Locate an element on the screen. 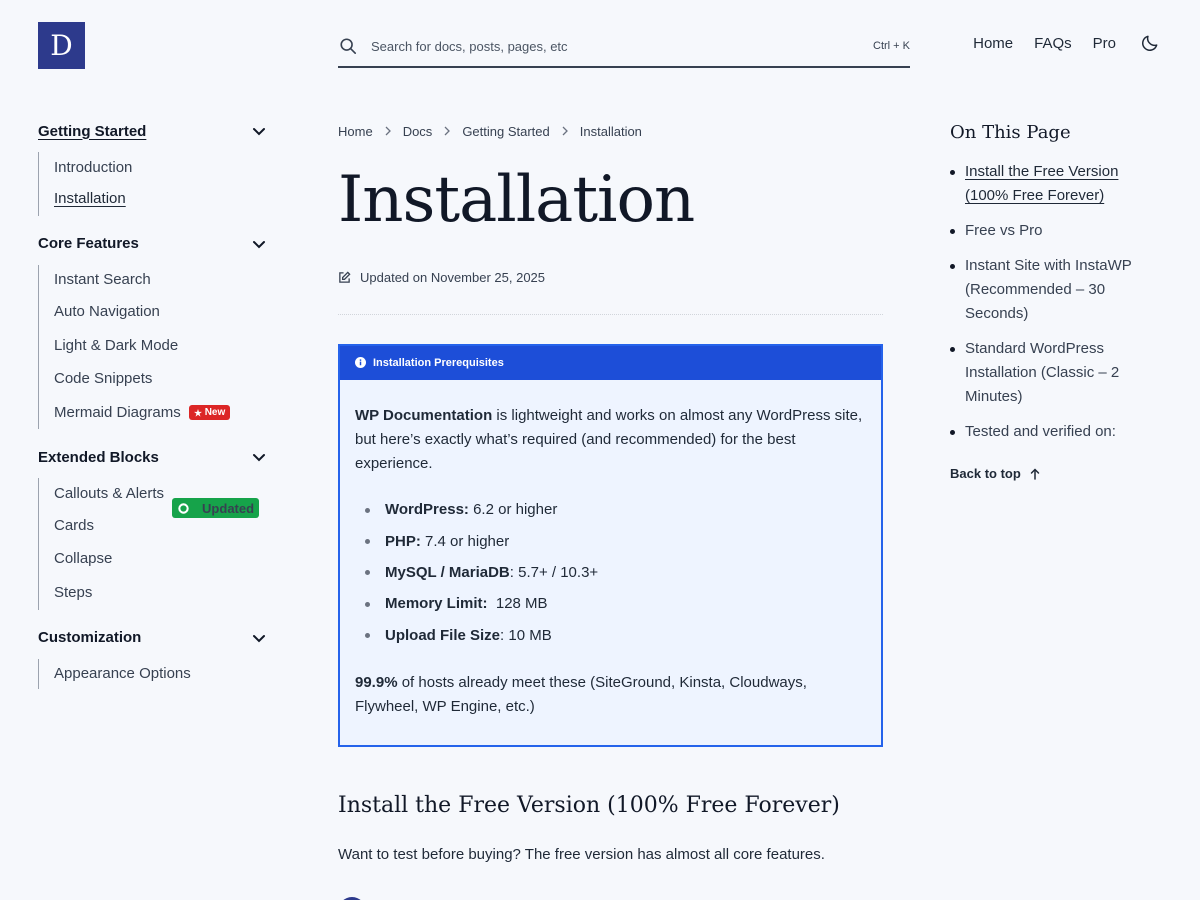  req-value: : 5.7+ / 10.3+ is located at coordinates (554, 573).